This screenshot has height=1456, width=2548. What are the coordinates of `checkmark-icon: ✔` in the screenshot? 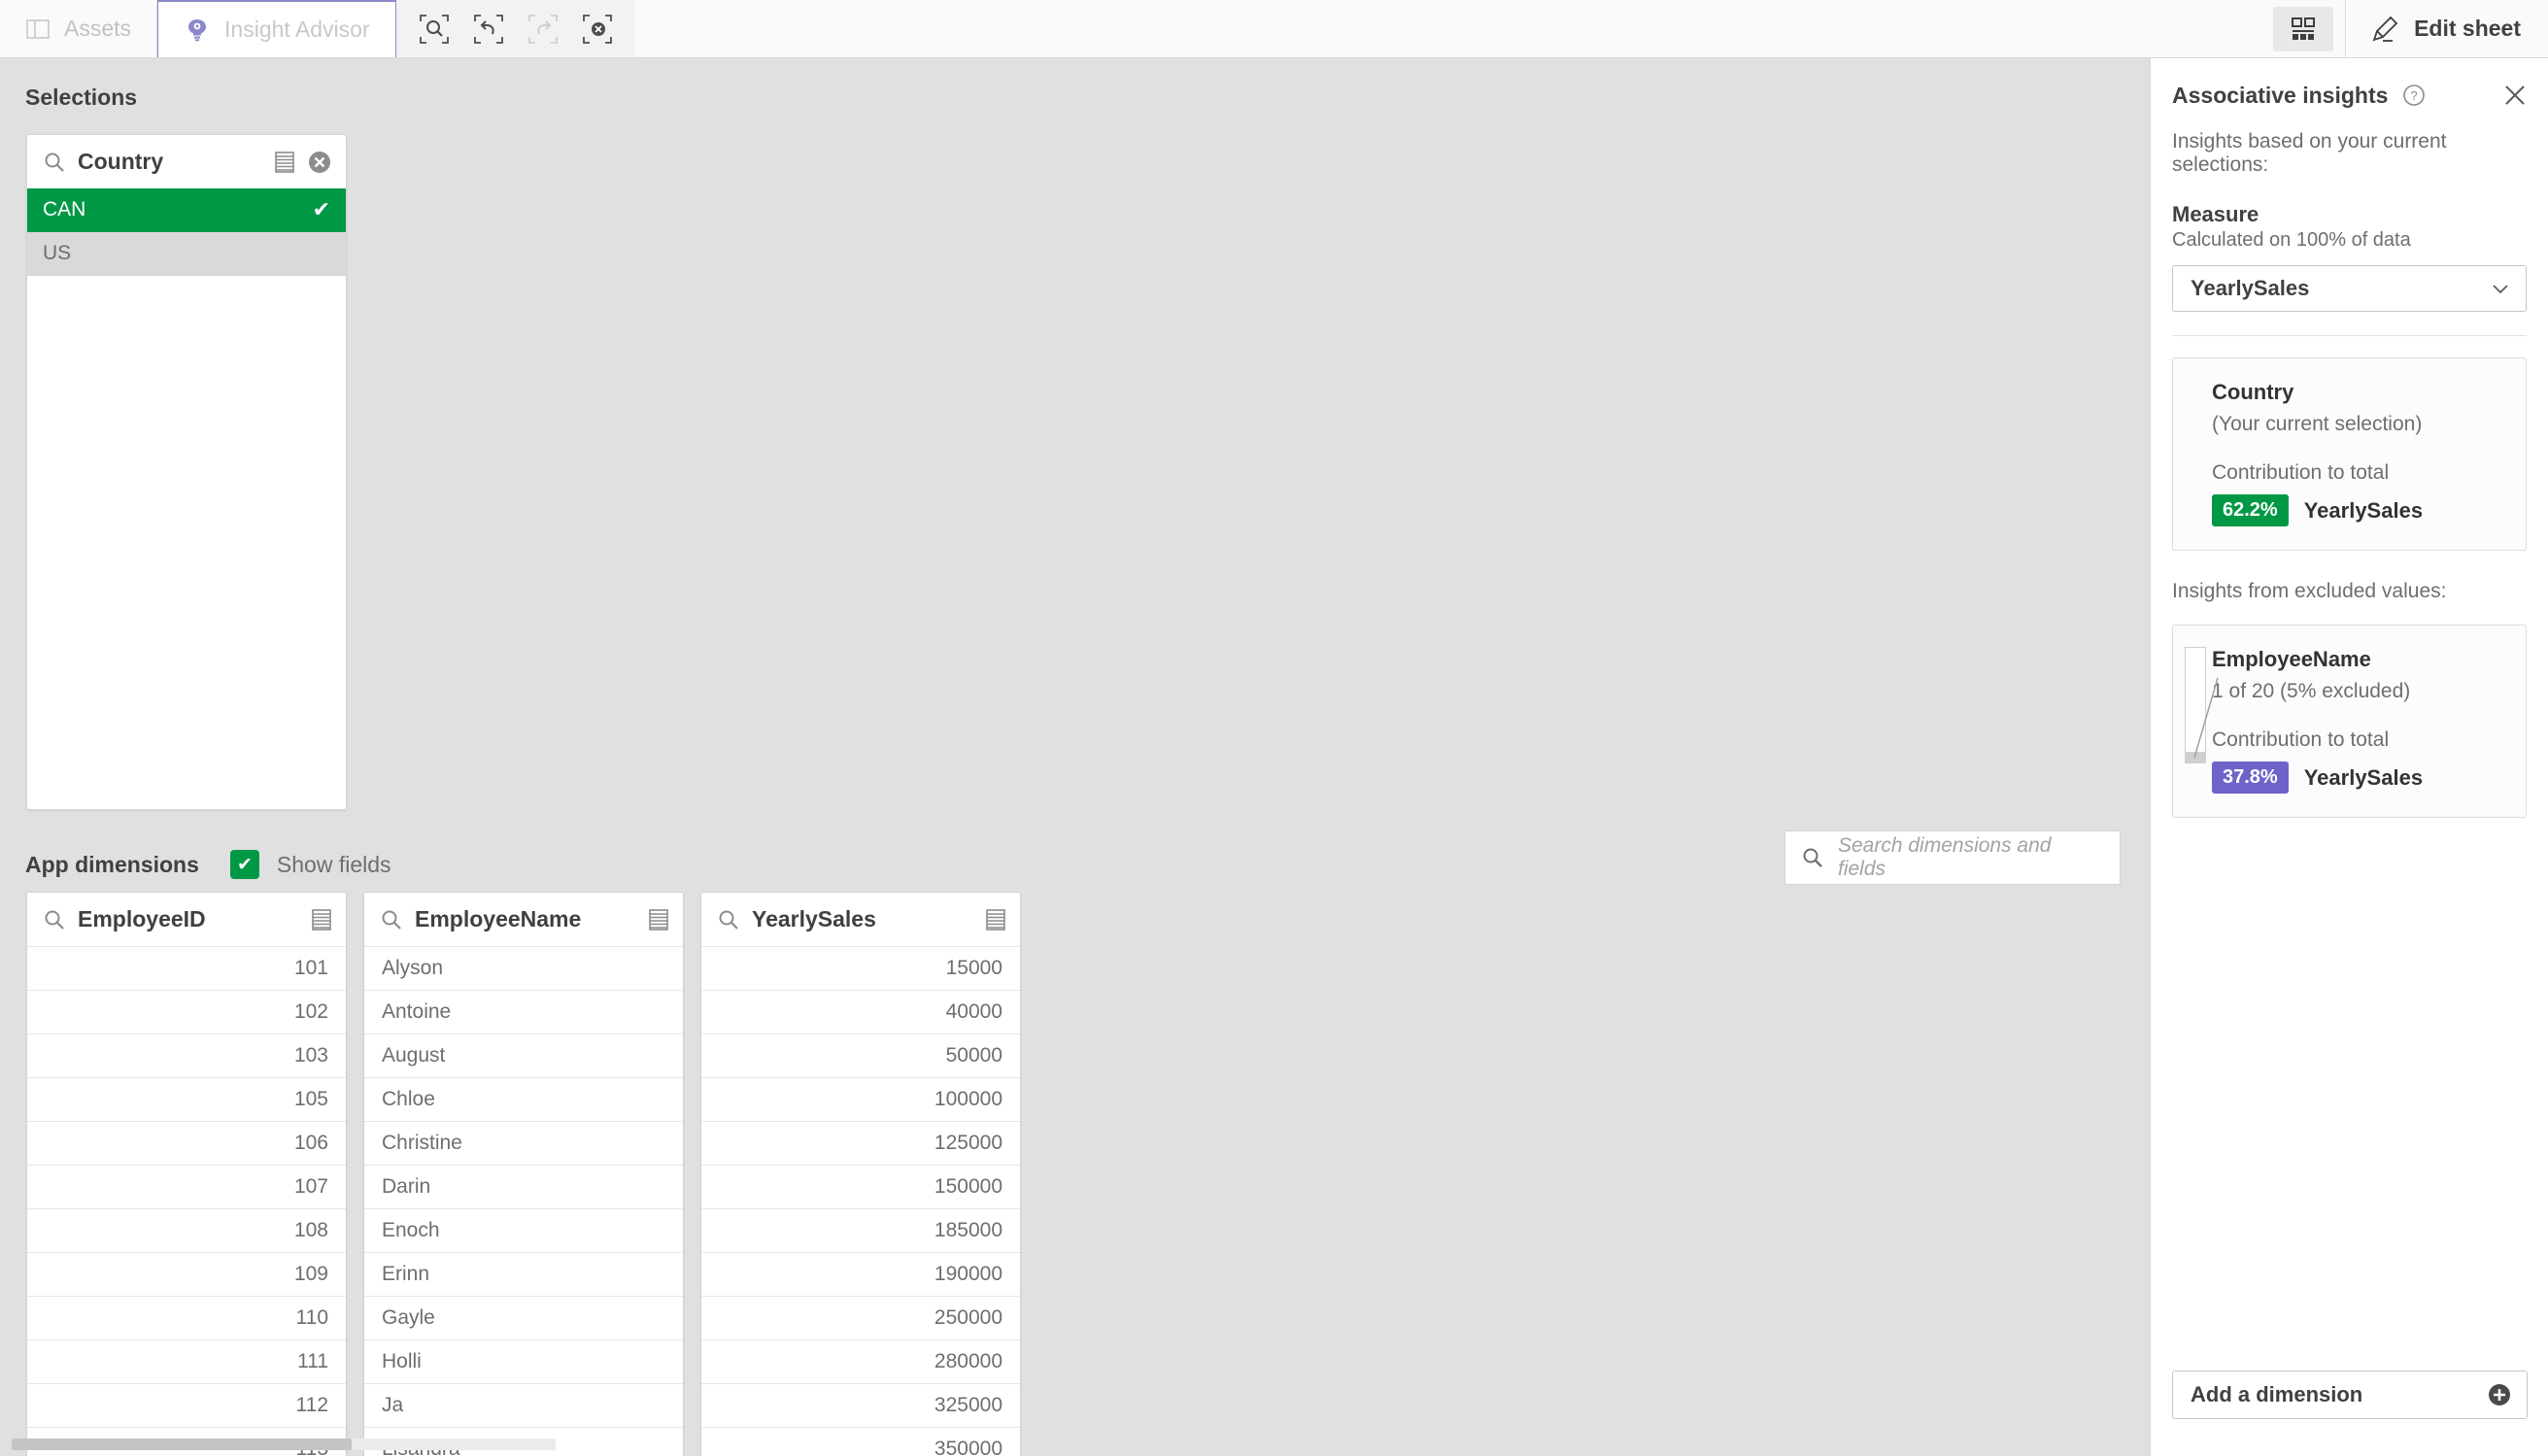 It's located at (245, 864).